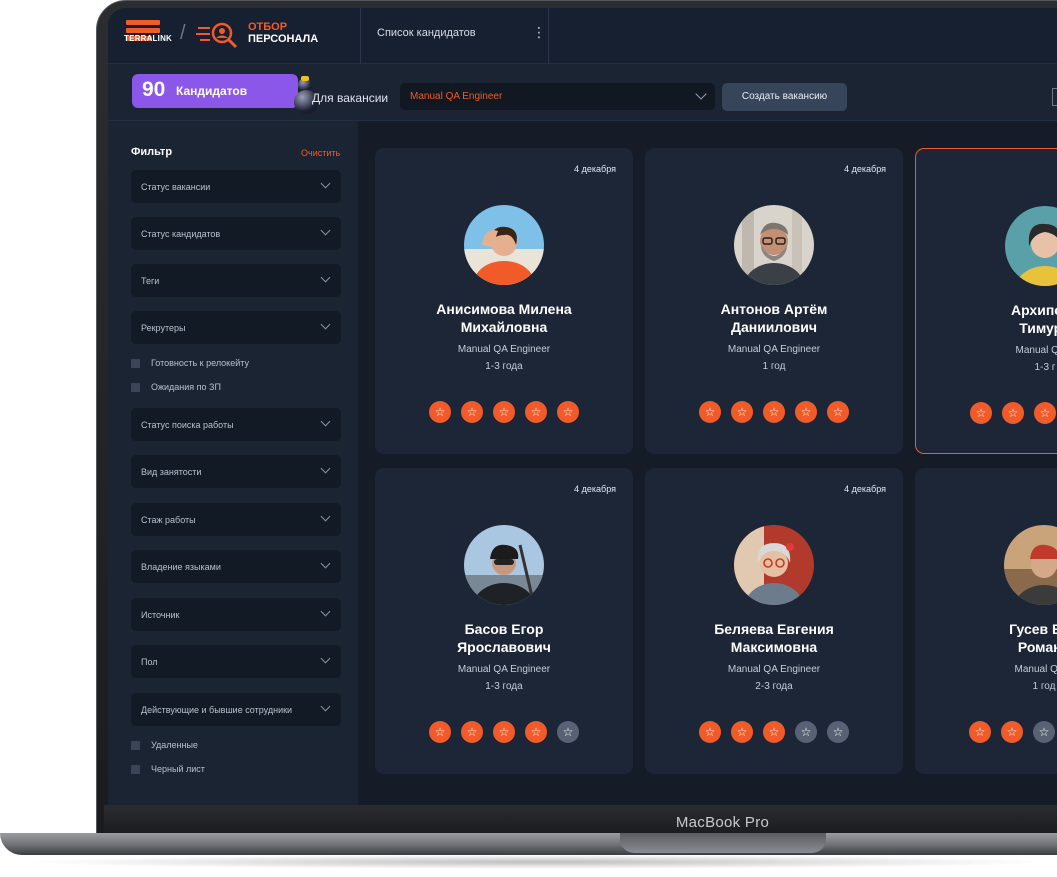  I want to click on filter-select: Вид занятости, so click(236, 471).